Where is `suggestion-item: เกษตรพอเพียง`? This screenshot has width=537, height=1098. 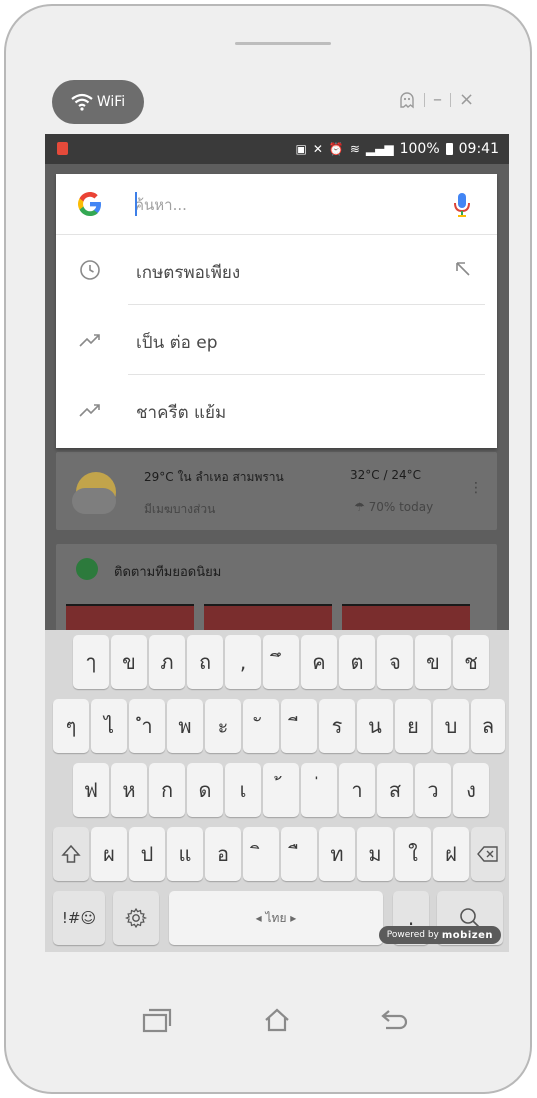 suggestion-item: เกษตรพอเพียง is located at coordinates (276, 270).